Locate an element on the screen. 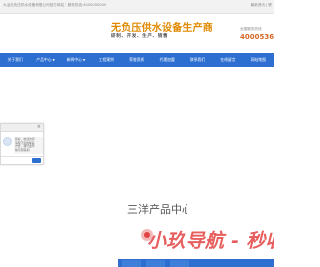 This screenshot has height=267, width=320. company-slogan: 研制、开发、生产、销售 is located at coordinates (140, 36).